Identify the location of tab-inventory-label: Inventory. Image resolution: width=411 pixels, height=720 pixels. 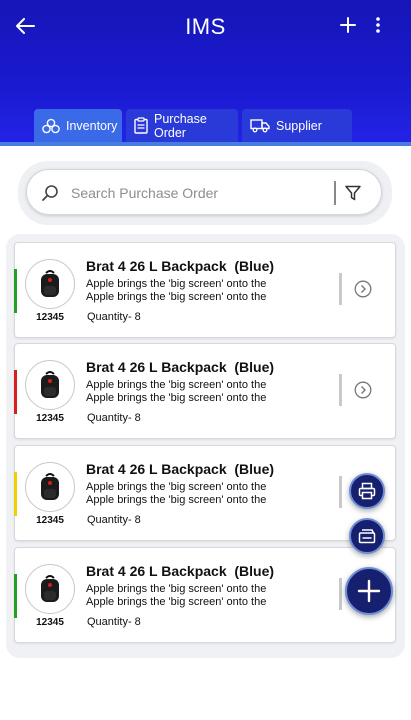
(92, 125).